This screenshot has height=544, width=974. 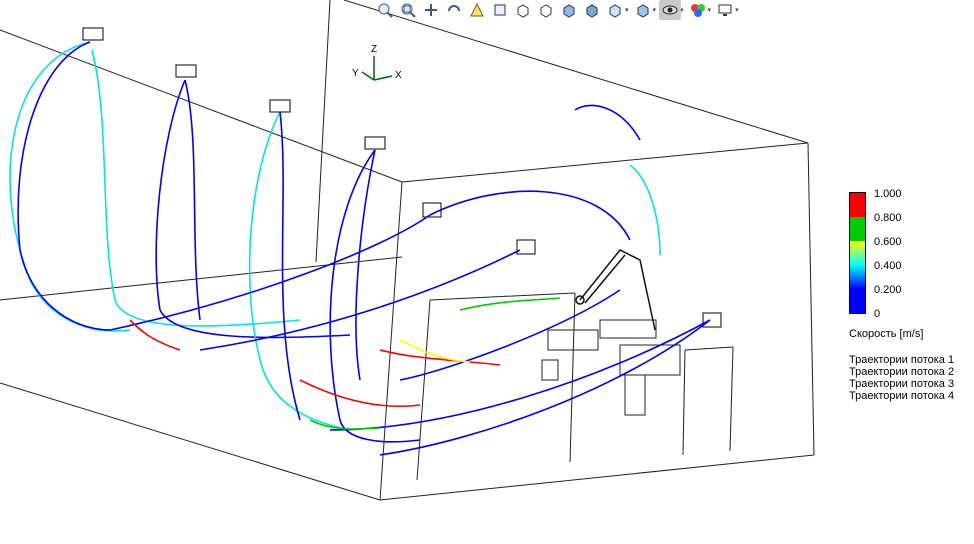 I want to click on legend-trajectory-3: Траектории потока 3, so click(x=902, y=384).